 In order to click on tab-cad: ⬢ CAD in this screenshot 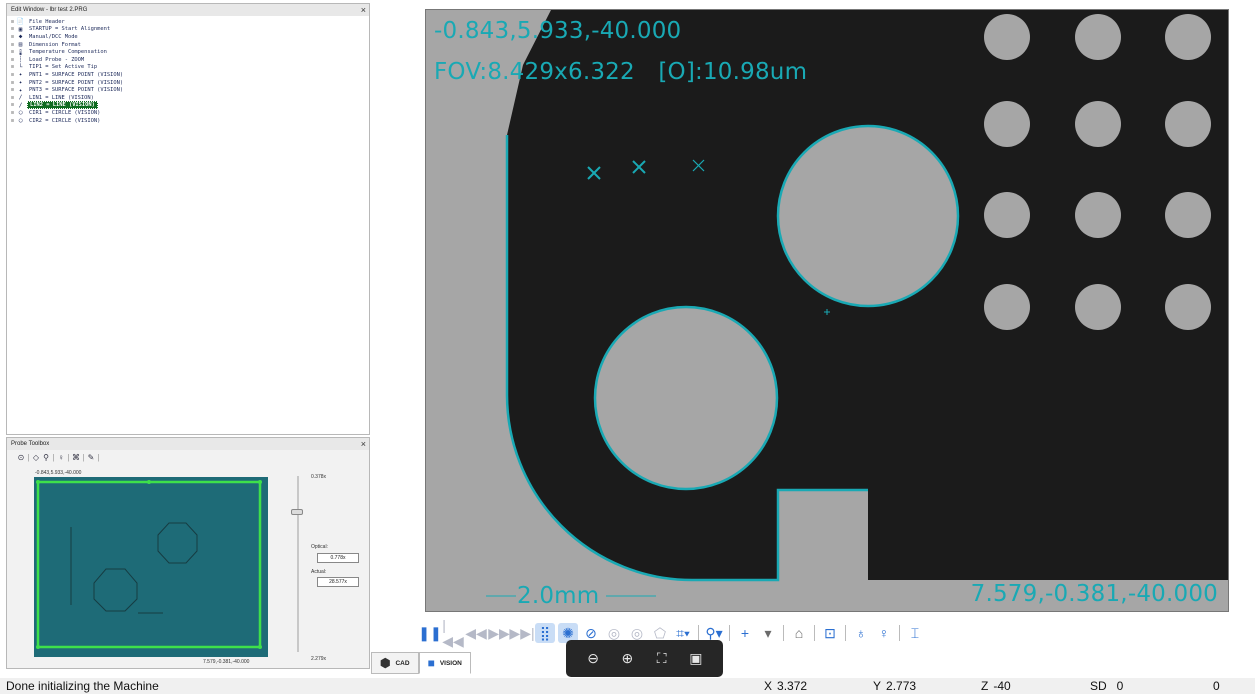, I will do `click(395, 663)`.